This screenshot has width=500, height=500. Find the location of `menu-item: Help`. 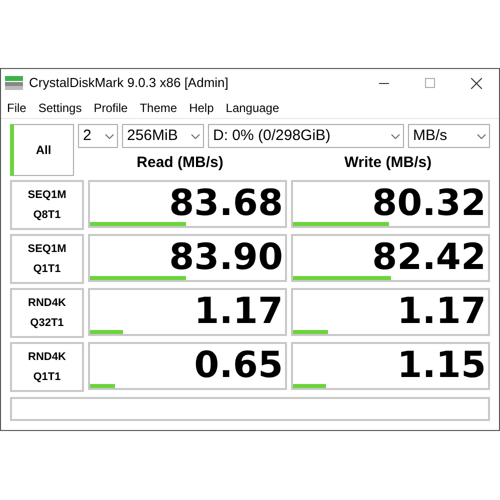

menu-item: Help is located at coordinates (201, 107).